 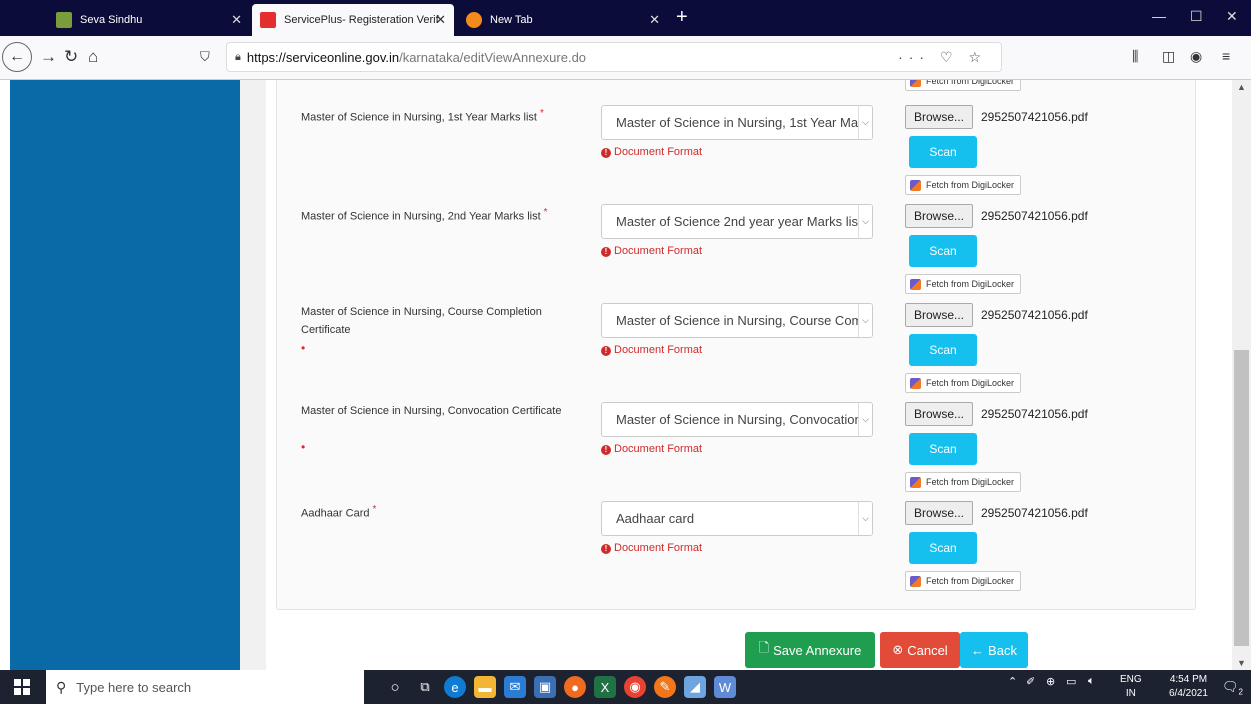 I want to click on pen-app-icon: ✎, so click(x=665, y=687).